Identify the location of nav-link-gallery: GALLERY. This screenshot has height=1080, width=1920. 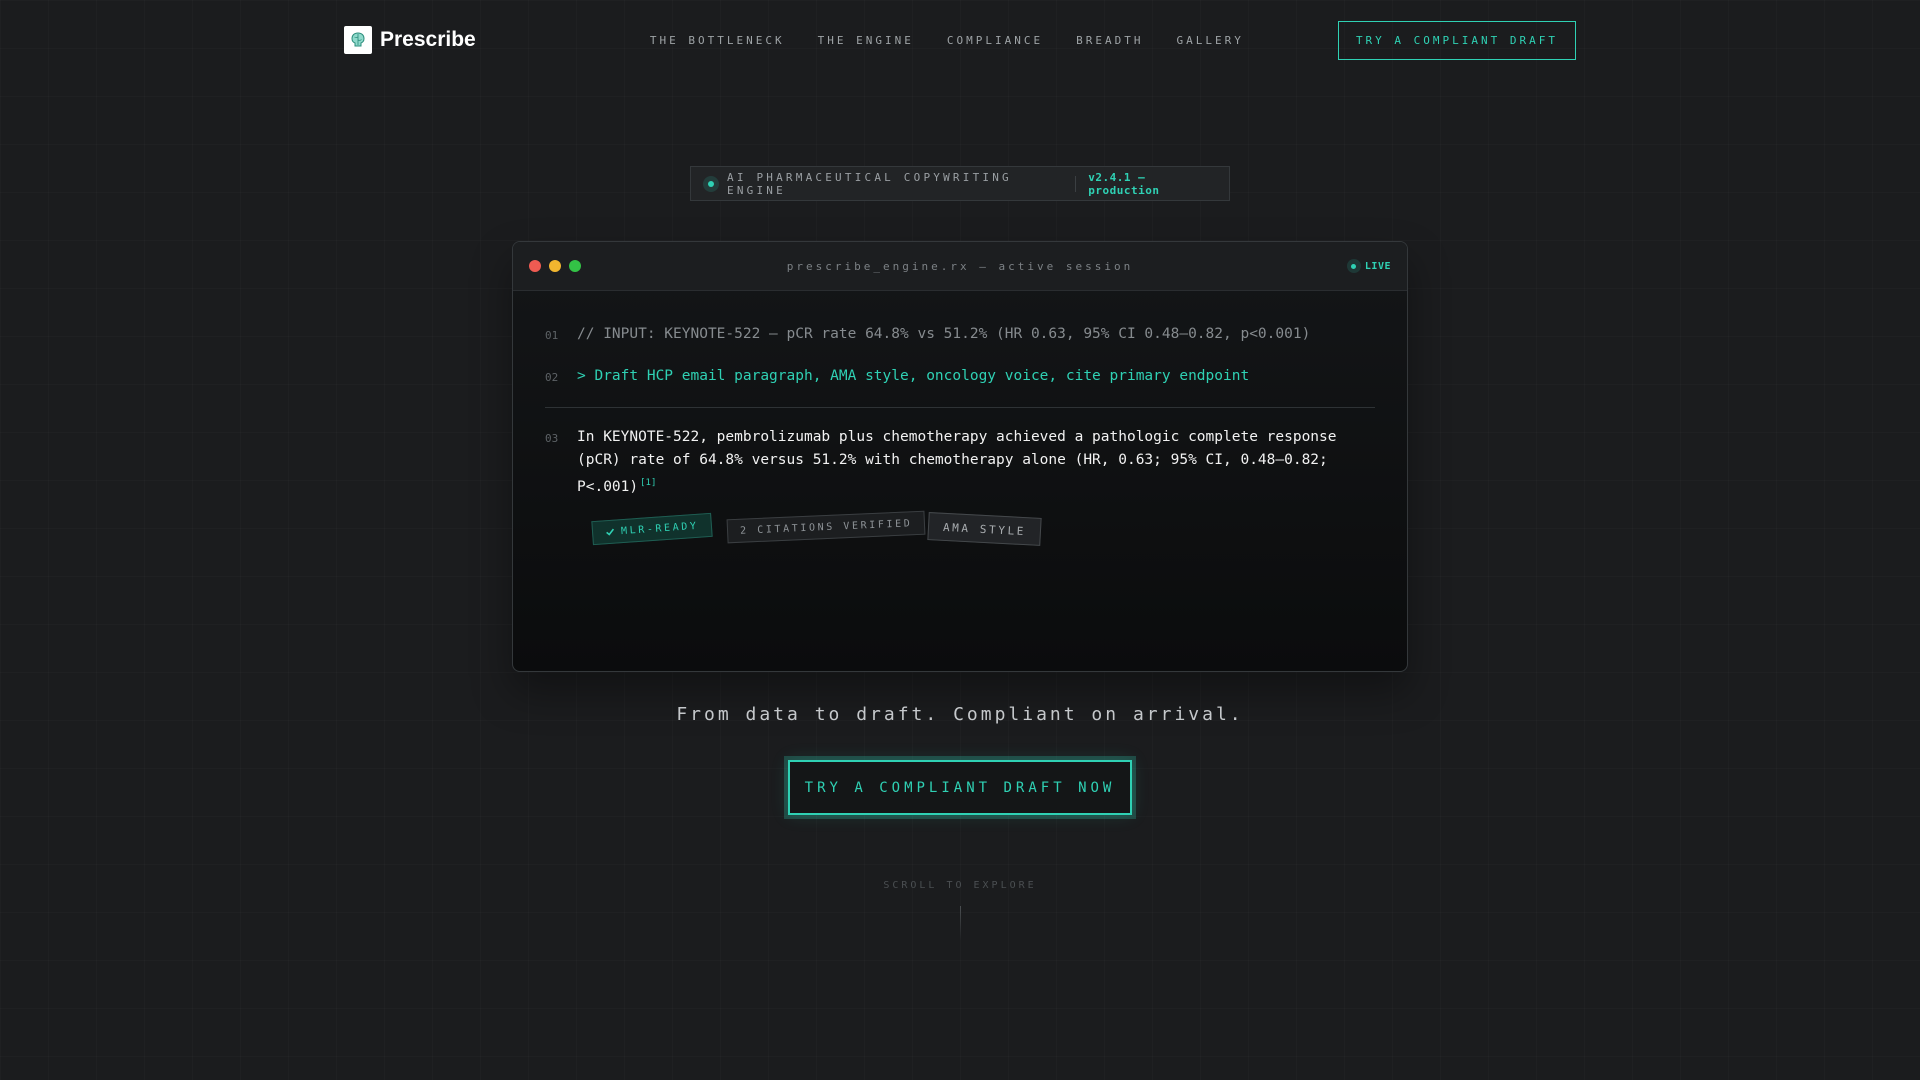
(1209, 40).